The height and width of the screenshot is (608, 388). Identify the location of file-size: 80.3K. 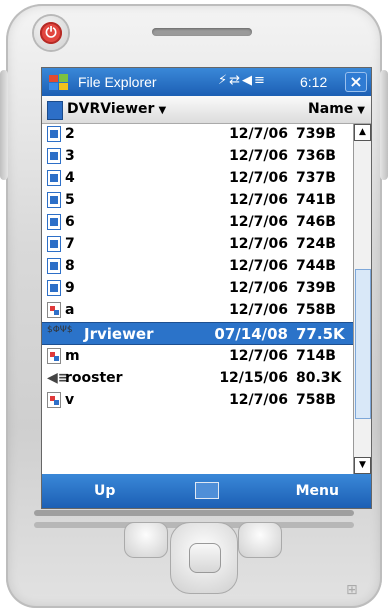
(319, 378).